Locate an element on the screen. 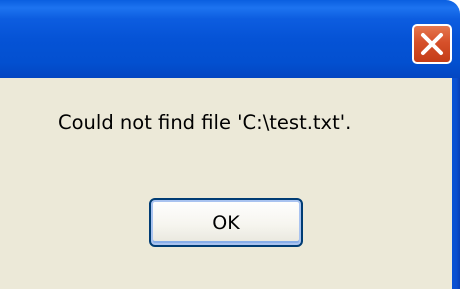 This screenshot has width=471, height=289. window-frame-right is located at coordinates (456, 183).